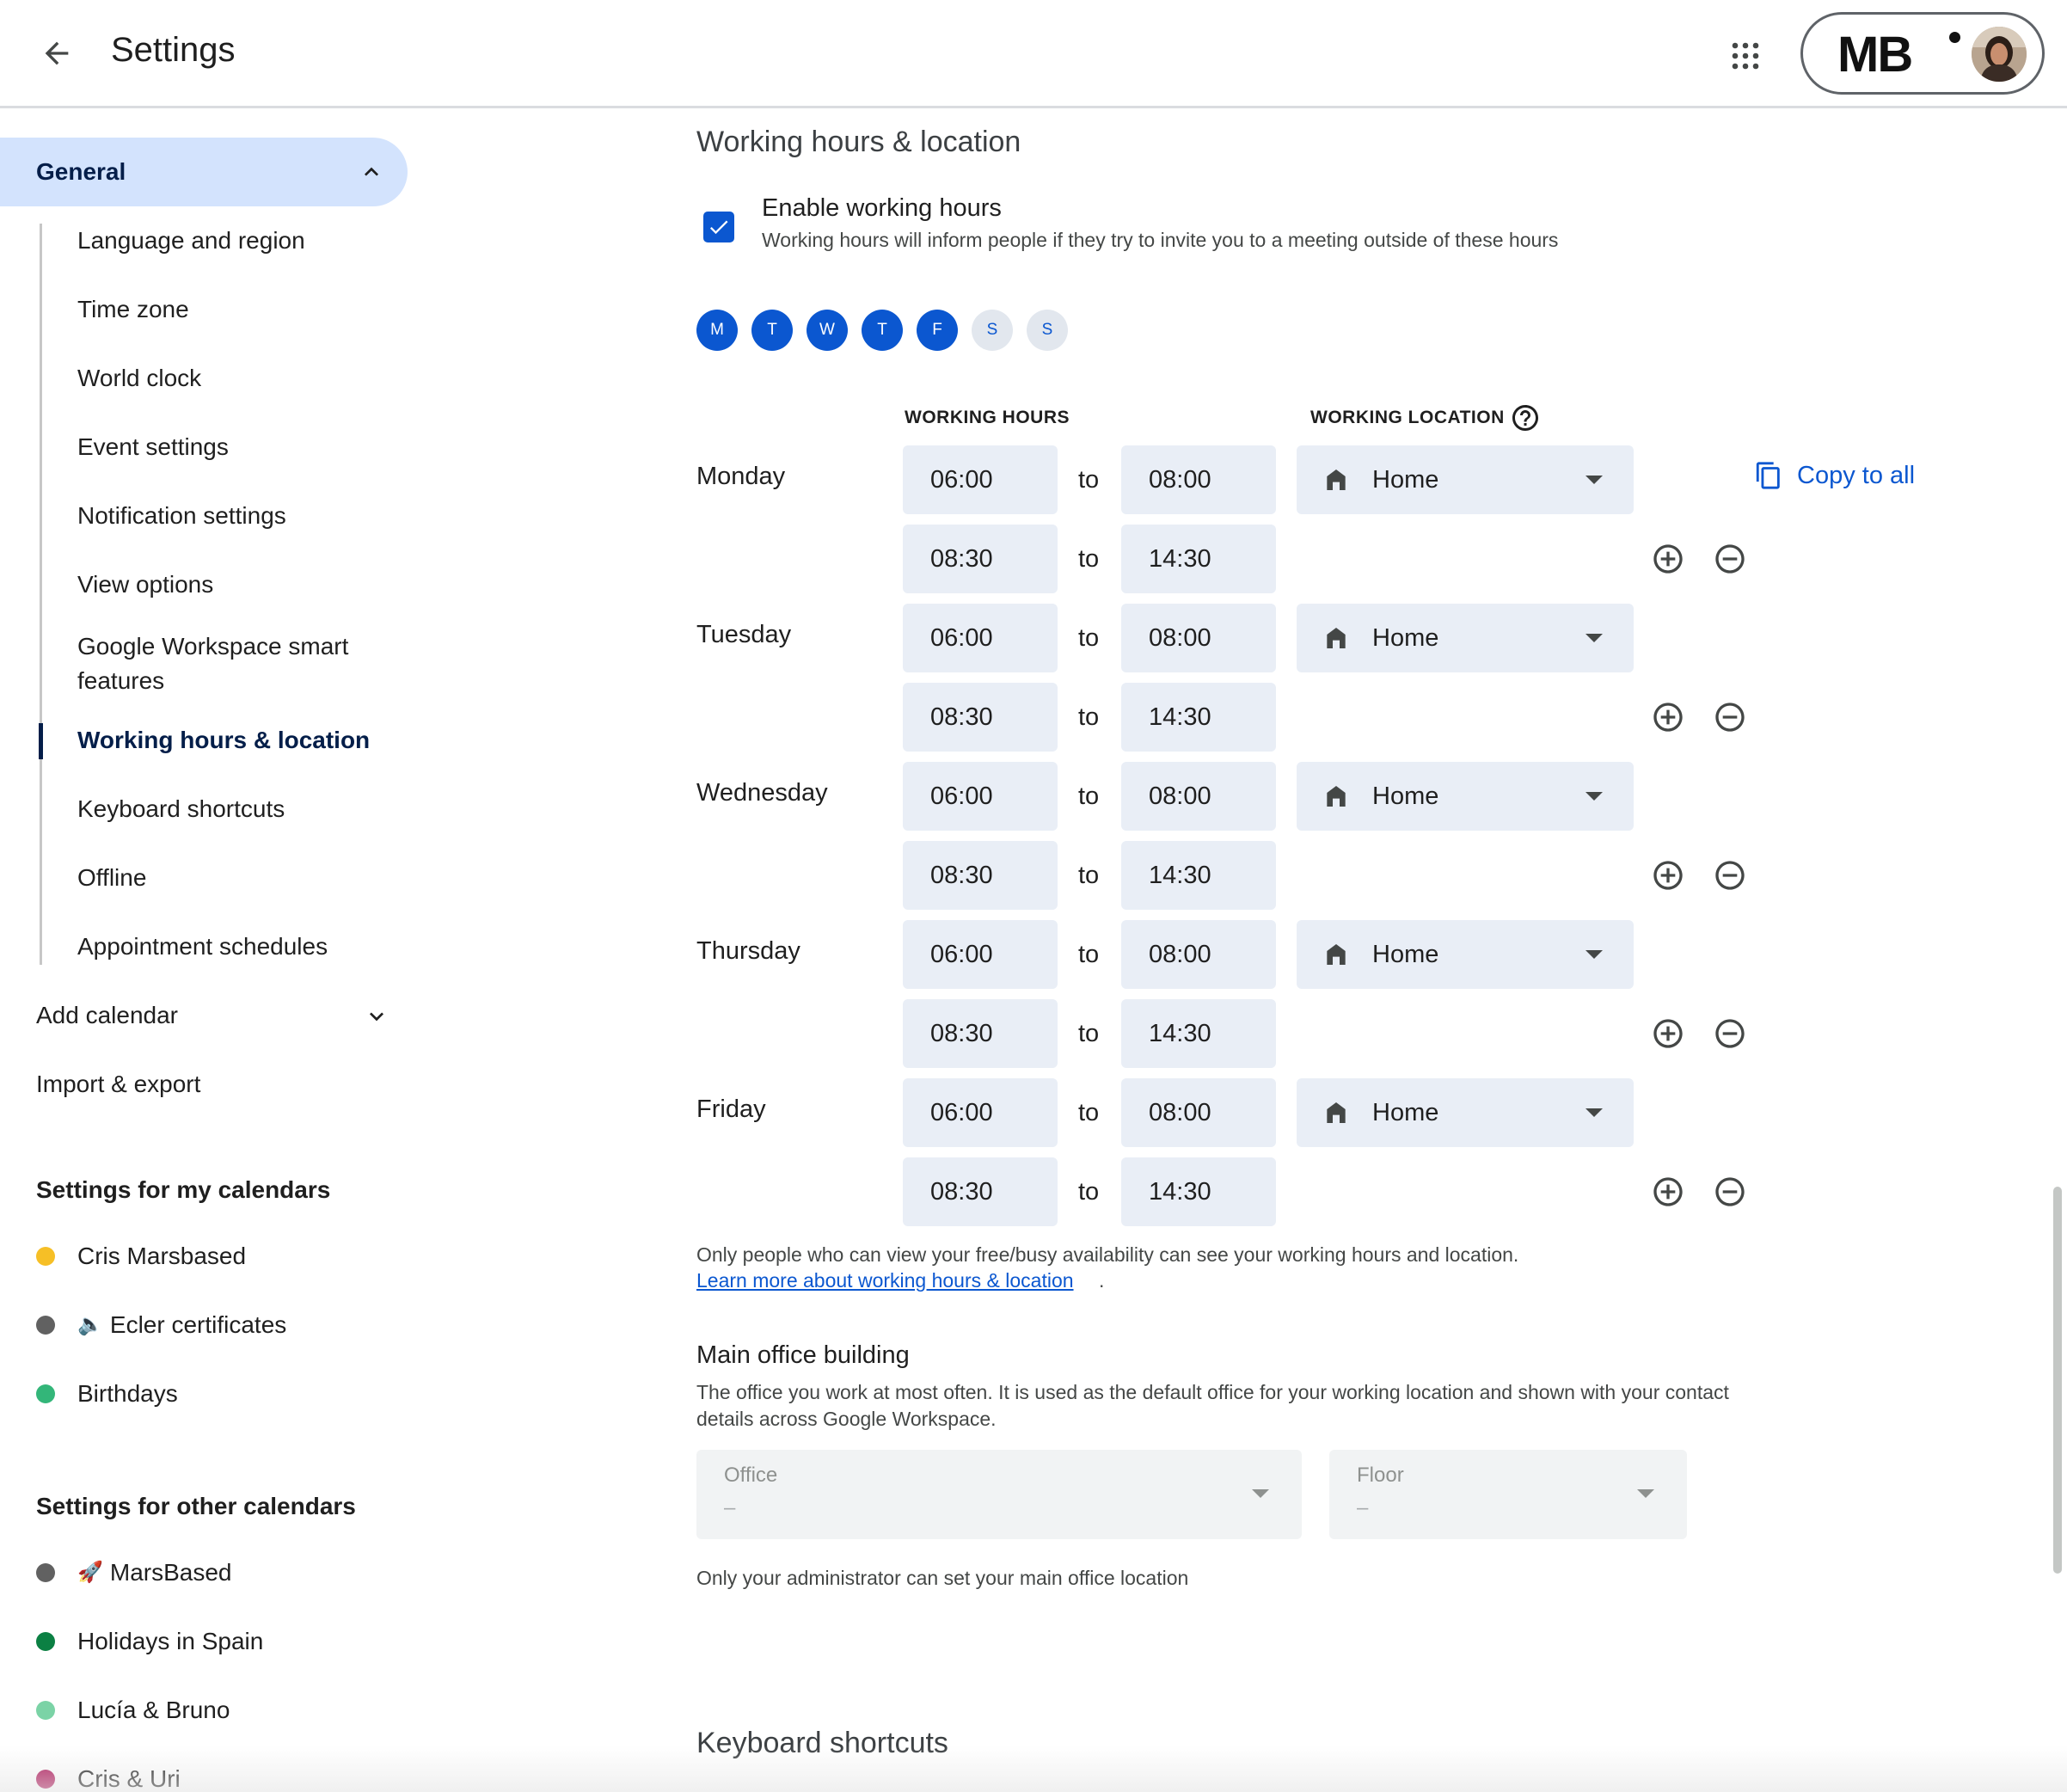 Image resolution: width=2067 pixels, height=1792 pixels. What do you see at coordinates (762, 793) in the screenshot?
I see `day-label-wednesday: Wednesday` at bounding box center [762, 793].